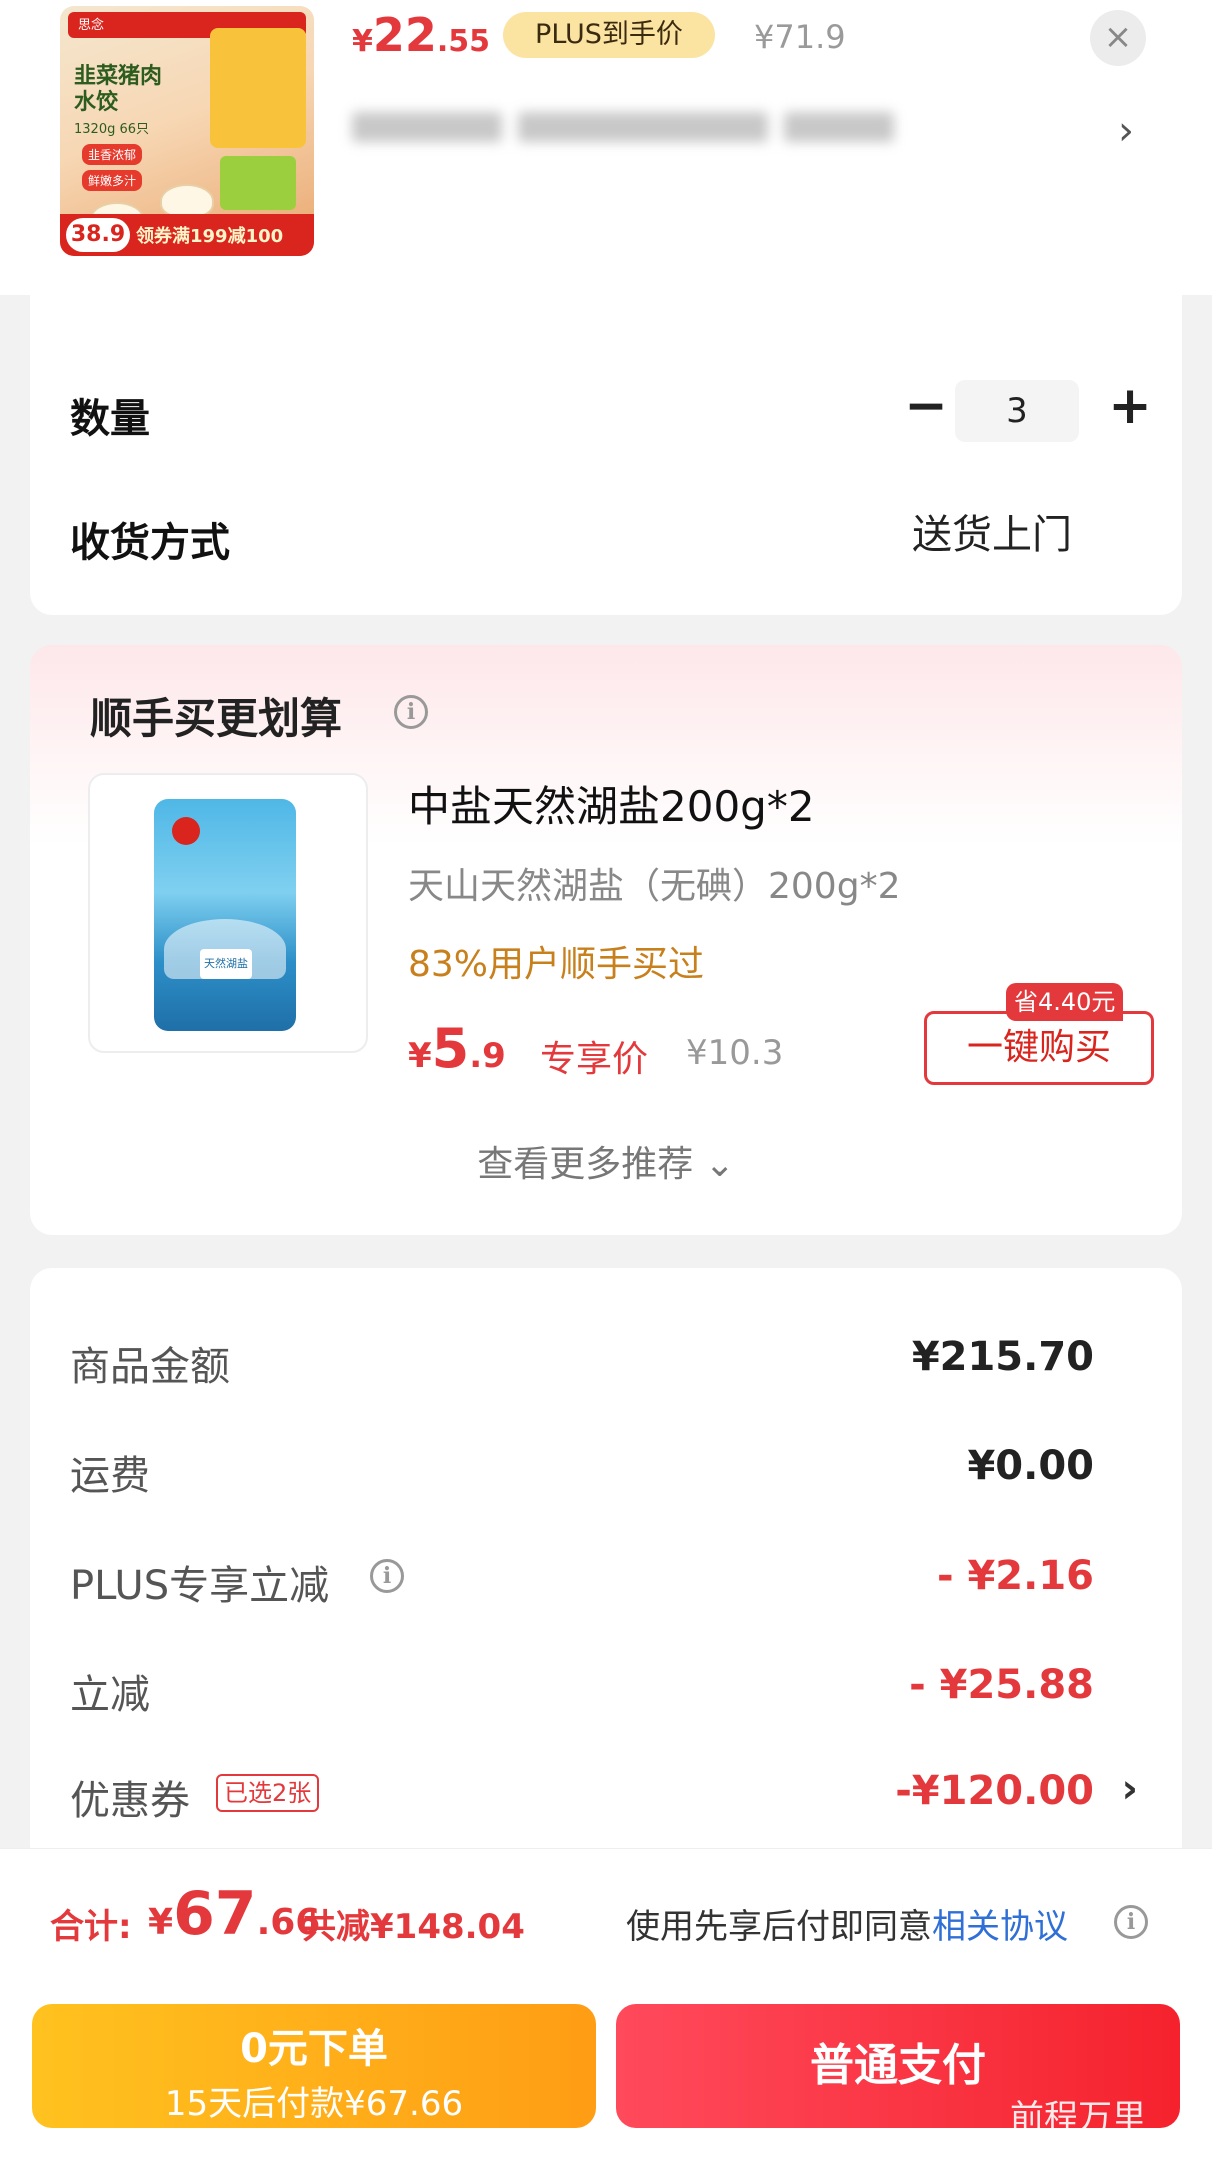 This screenshot has height=2166, width=1212. Describe the element at coordinates (91, 25) in the screenshot. I see `brand-text: 思念` at that location.